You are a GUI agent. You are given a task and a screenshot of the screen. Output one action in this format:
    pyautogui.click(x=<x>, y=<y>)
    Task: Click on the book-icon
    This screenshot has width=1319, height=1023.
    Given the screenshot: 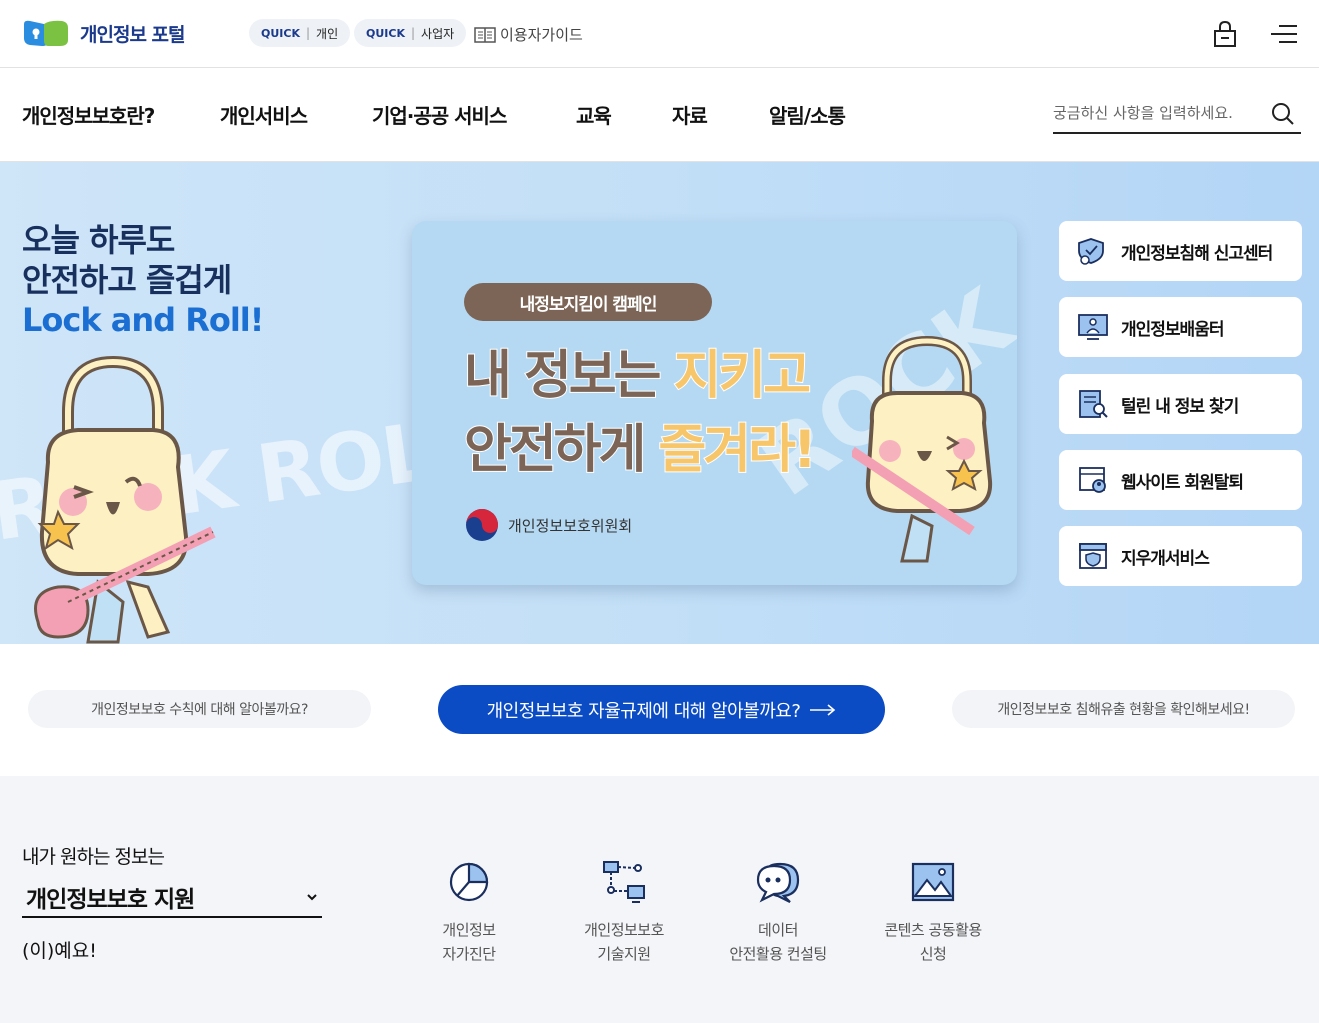 What is the action you would take?
    pyautogui.click(x=485, y=34)
    